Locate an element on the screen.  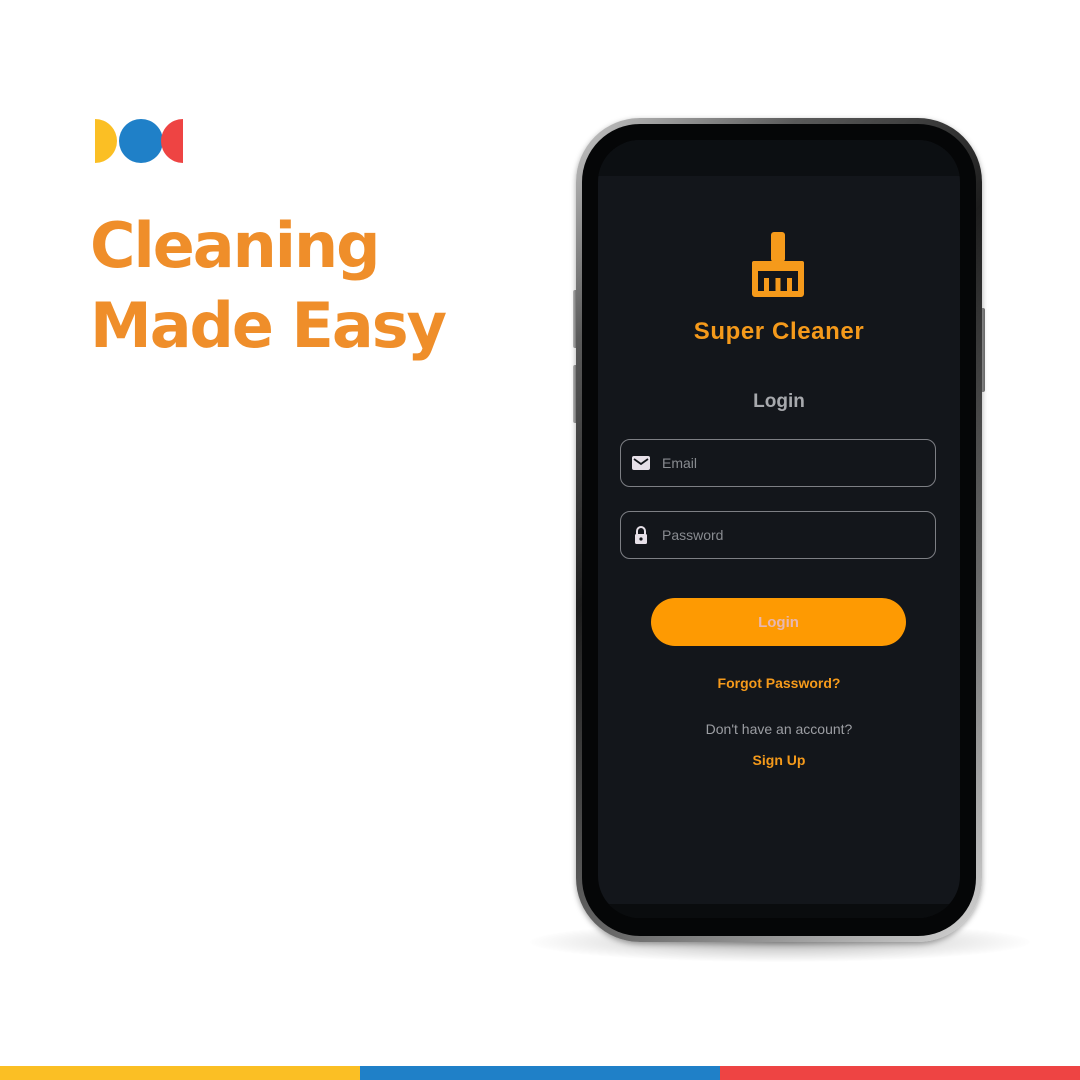
password-field is located at coordinates (778, 535).